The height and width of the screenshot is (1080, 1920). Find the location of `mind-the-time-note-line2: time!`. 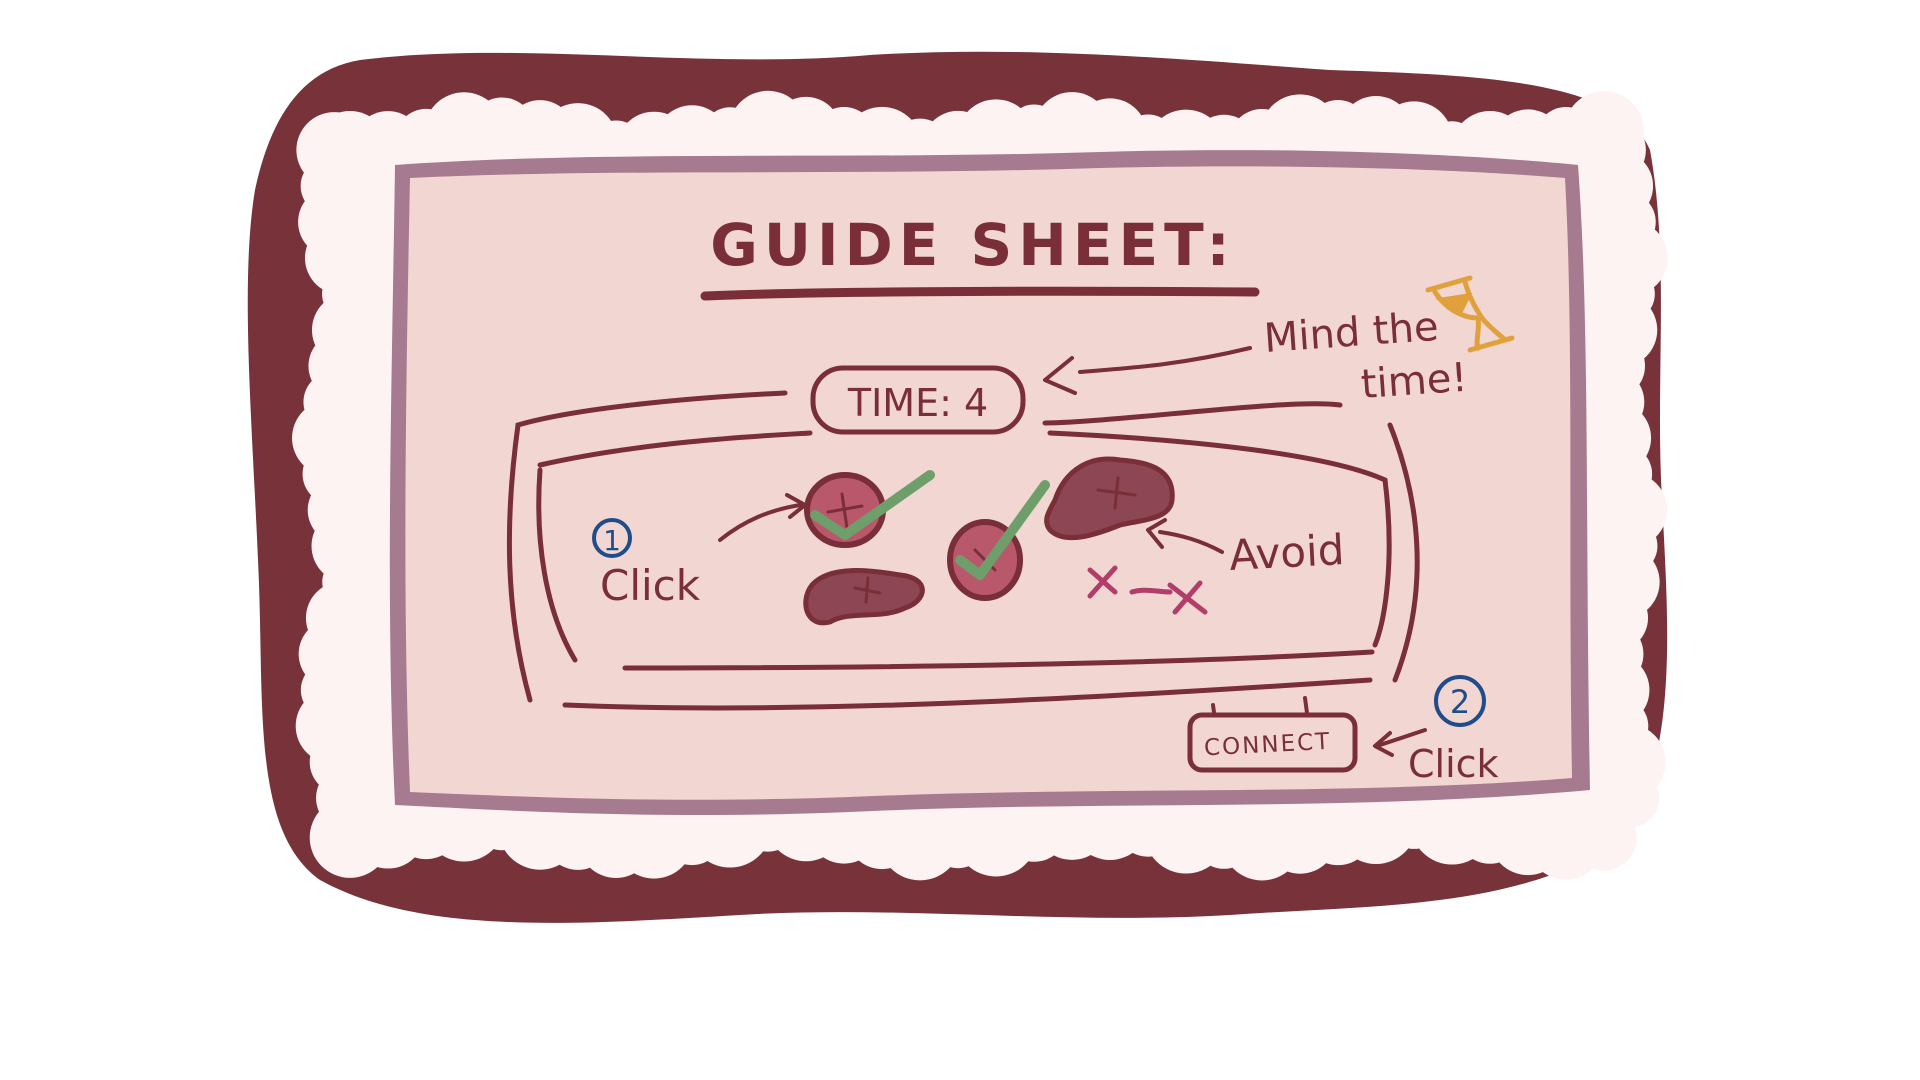

mind-the-time-note-line2: time! is located at coordinates (1413, 381).